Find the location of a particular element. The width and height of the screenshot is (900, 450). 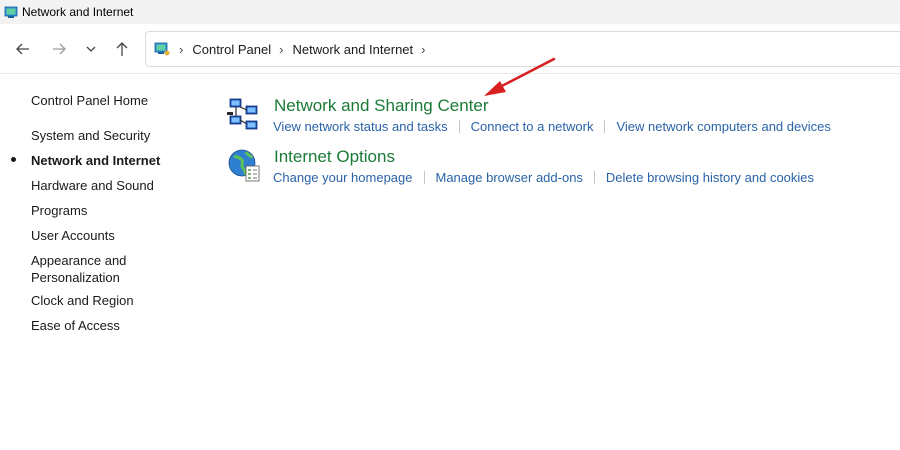

recent-locations-button is located at coordinates (91, 49).